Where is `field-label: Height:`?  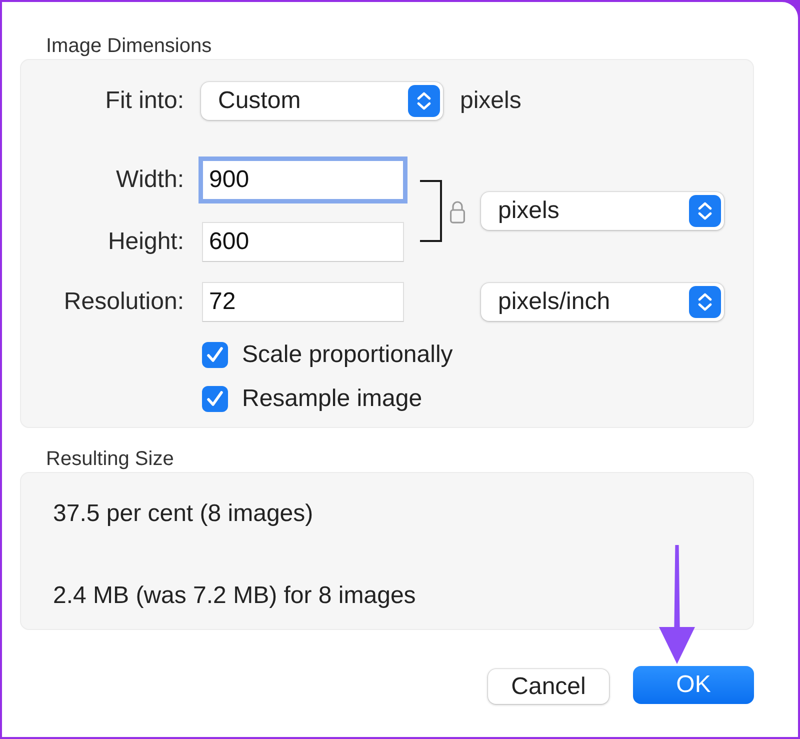 field-label: Height: is located at coordinates (146, 242).